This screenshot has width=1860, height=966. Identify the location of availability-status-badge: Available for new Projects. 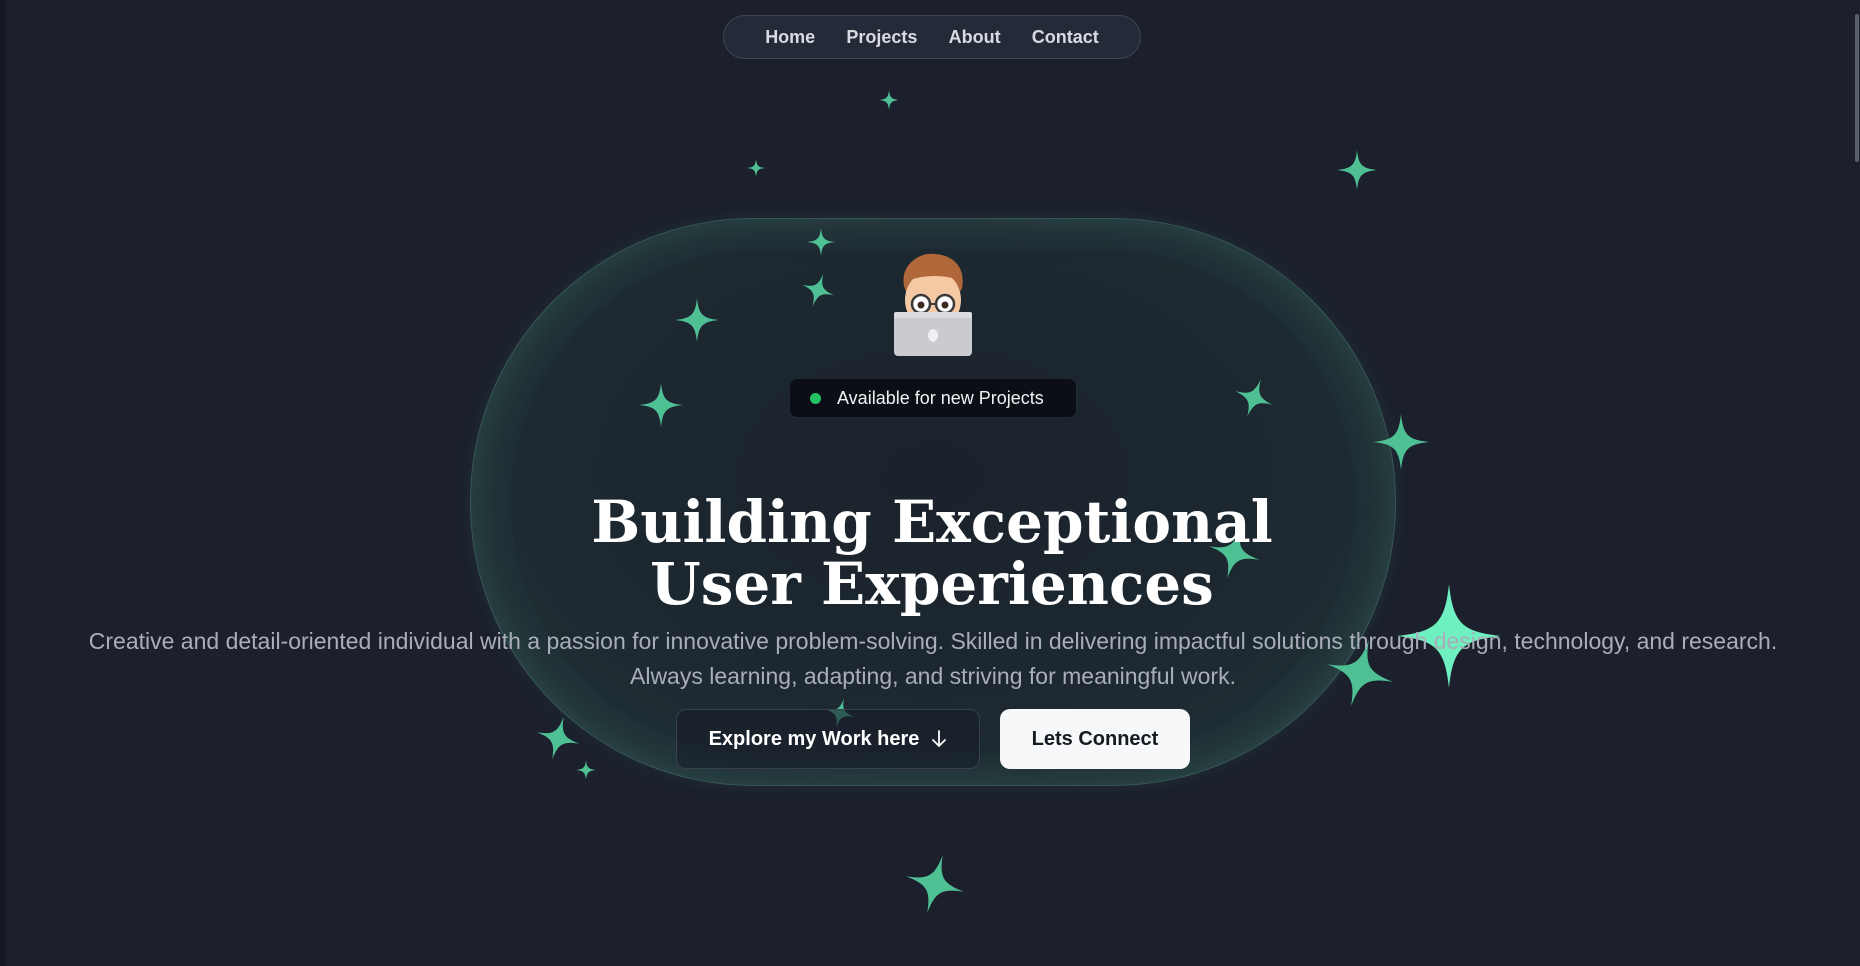
(933, 398).